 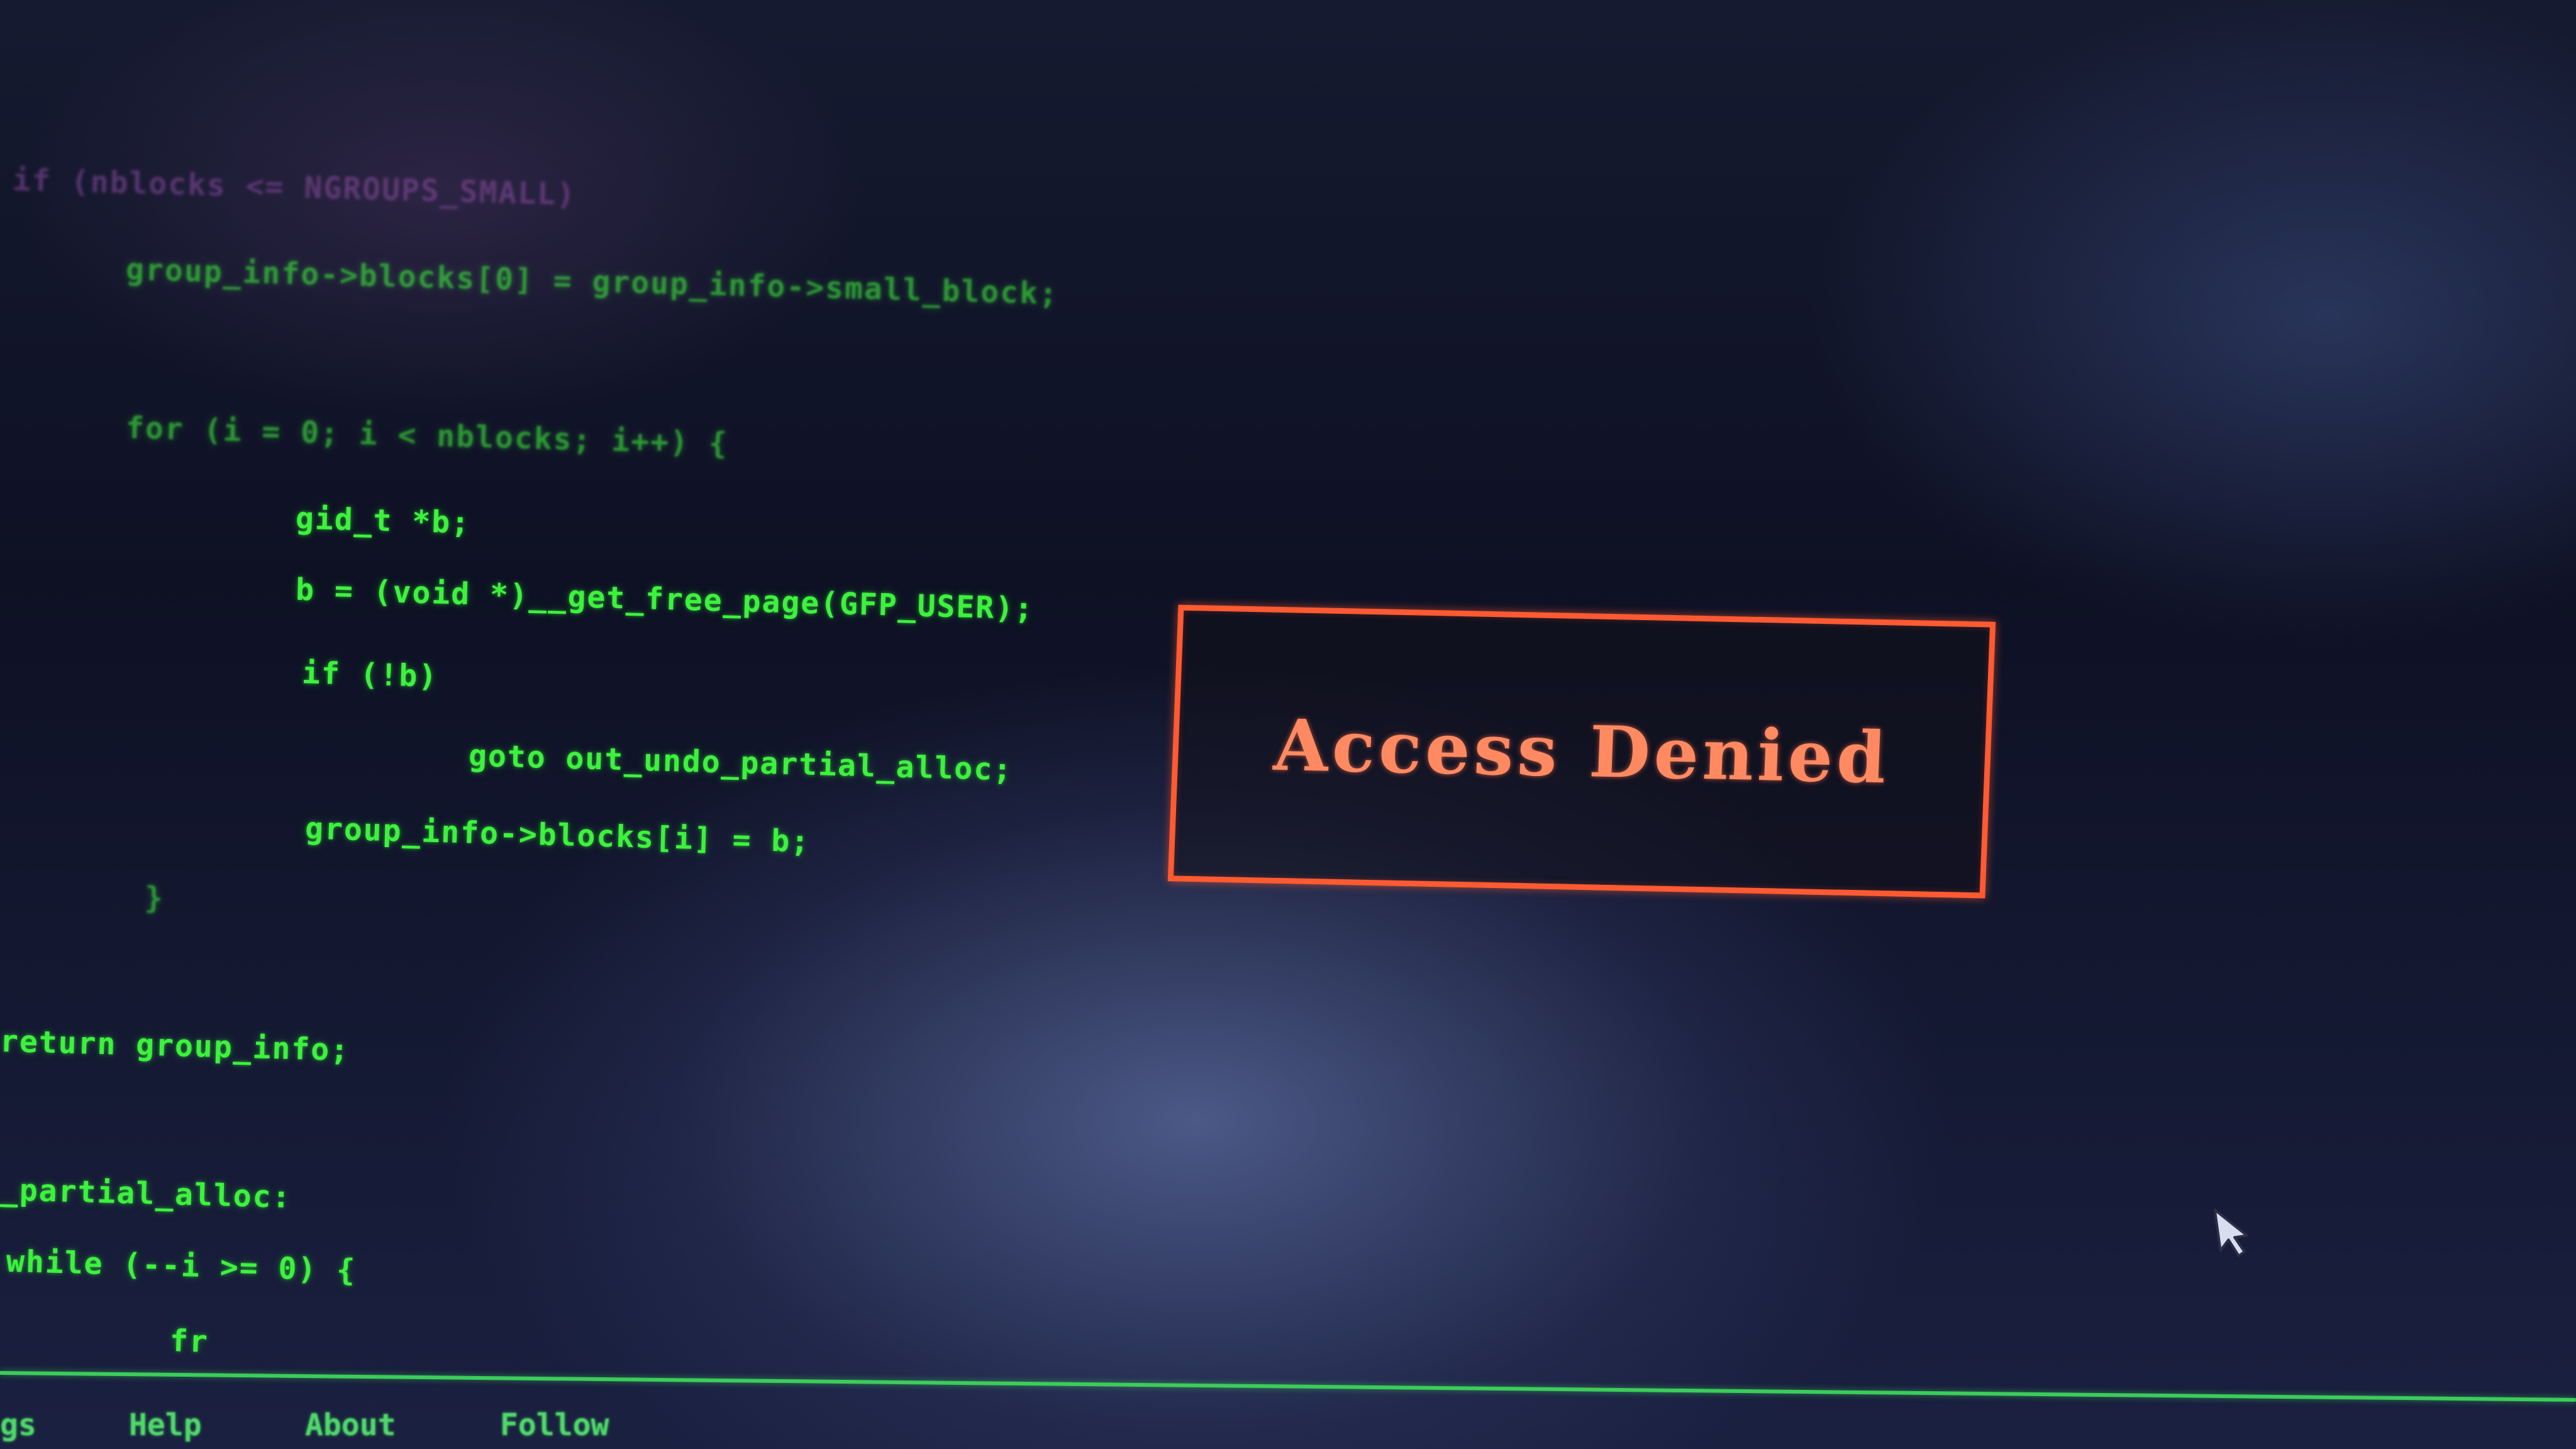 I want to click on code-line: if (!b), so click(x=369, y=674).